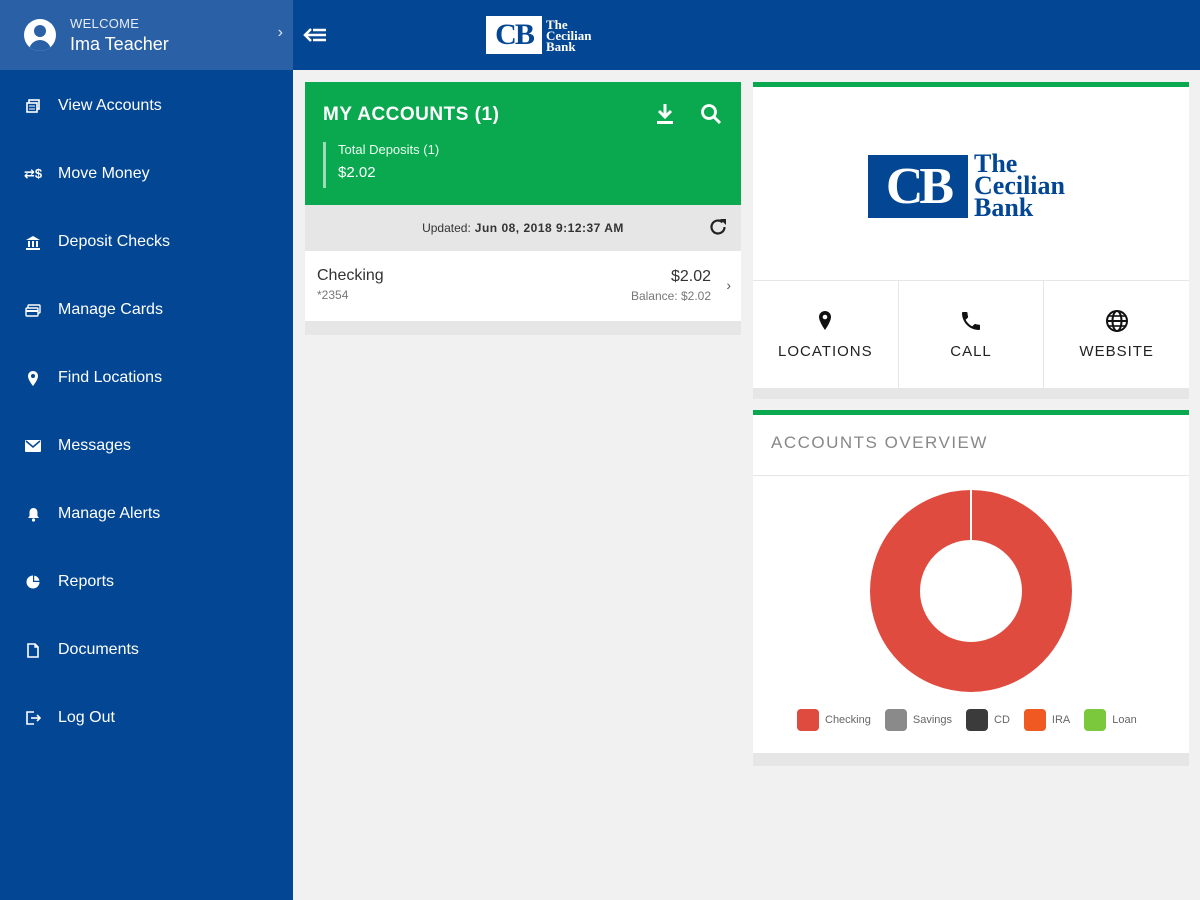 The image size is (1200, 900). I want to click on accounts-donut-chart, so click(971, 591).